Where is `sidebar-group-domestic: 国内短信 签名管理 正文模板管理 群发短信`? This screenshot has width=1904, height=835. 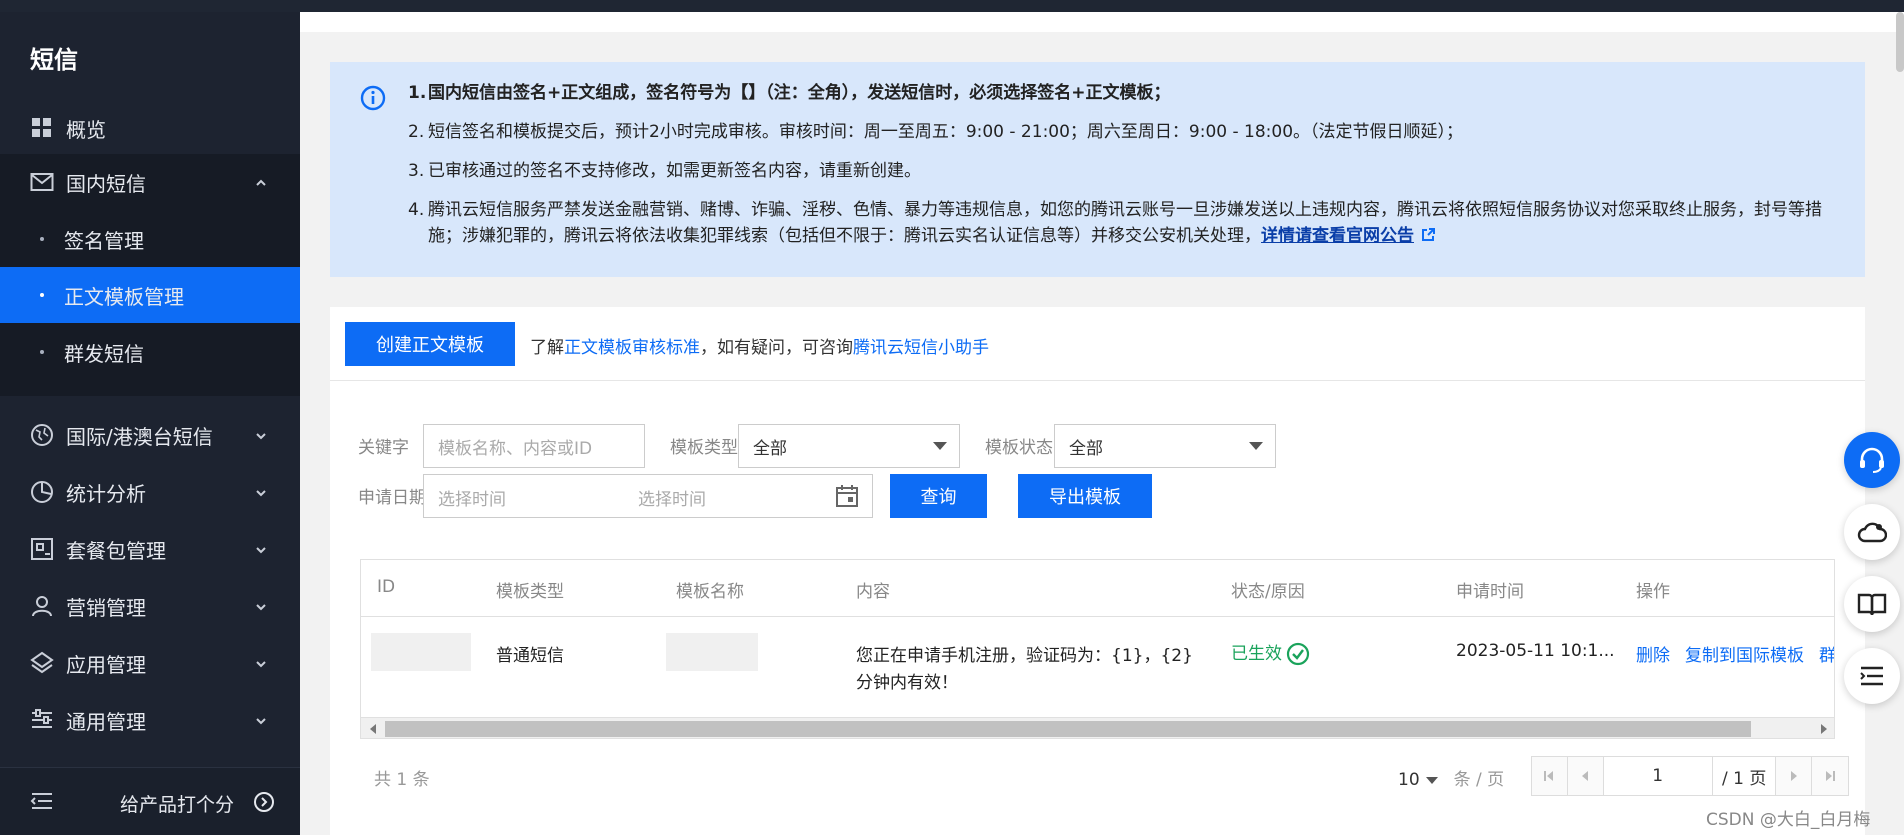
sidebar-group-domestic: 国内短信 签名管理 正文模板管理 群发短信 is located at coordinates (150, 275).